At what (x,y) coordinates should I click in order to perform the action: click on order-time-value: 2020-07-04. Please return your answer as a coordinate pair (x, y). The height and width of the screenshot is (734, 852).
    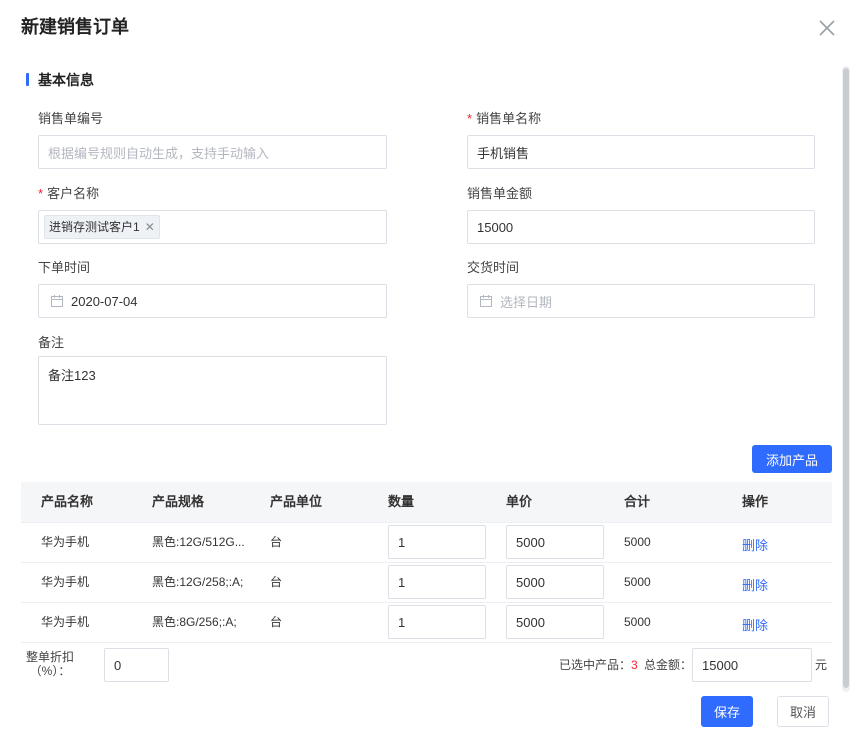
    Looking at the image, I should click on (104, 301).